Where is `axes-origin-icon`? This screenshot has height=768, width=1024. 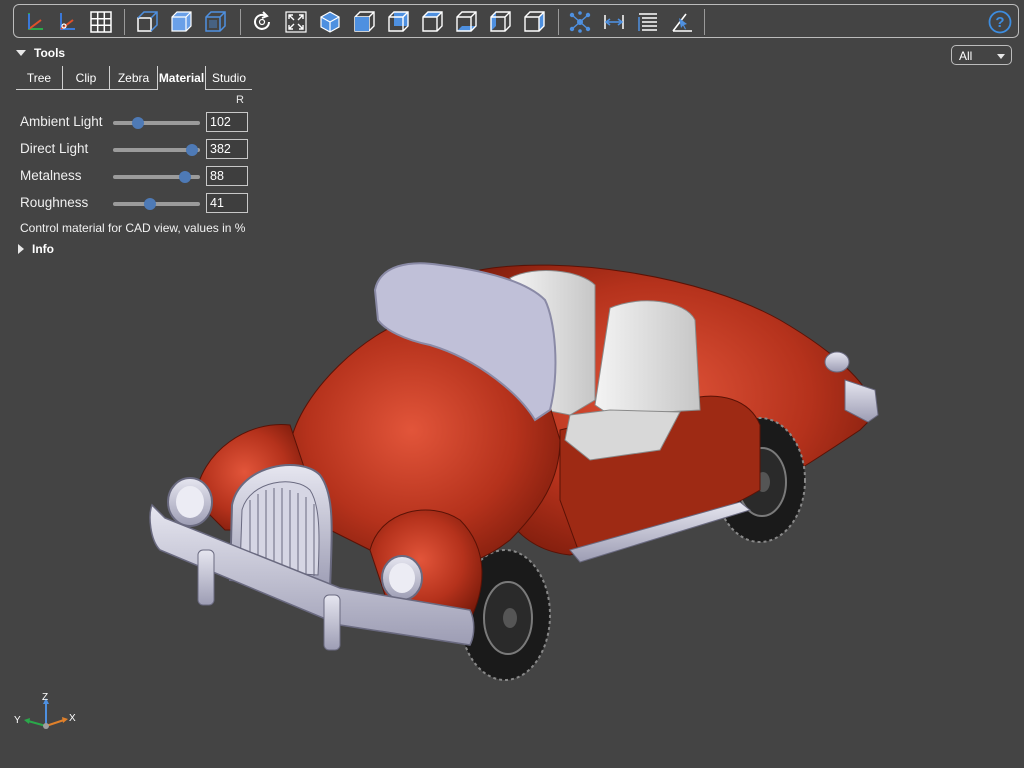
axes-origin-icon is located at coordinates (67, 22).